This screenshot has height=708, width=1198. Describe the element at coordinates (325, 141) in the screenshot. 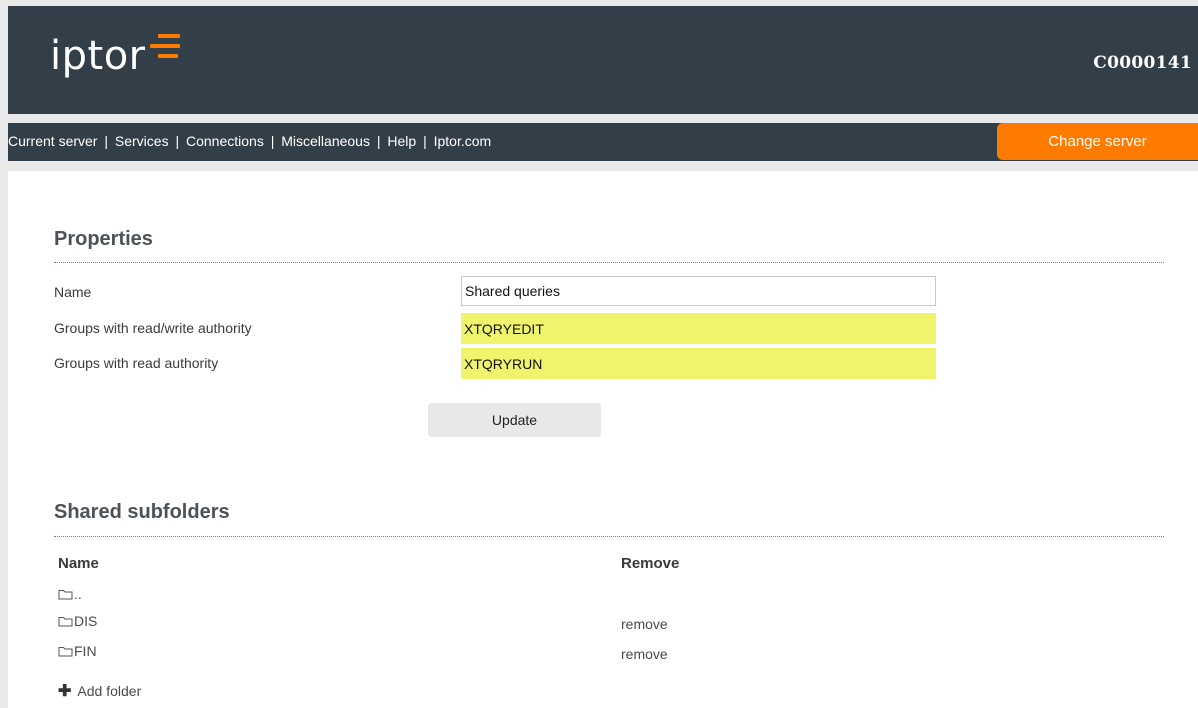

I see `nav-link-miscellaneous: Miscellaneous` at that location.